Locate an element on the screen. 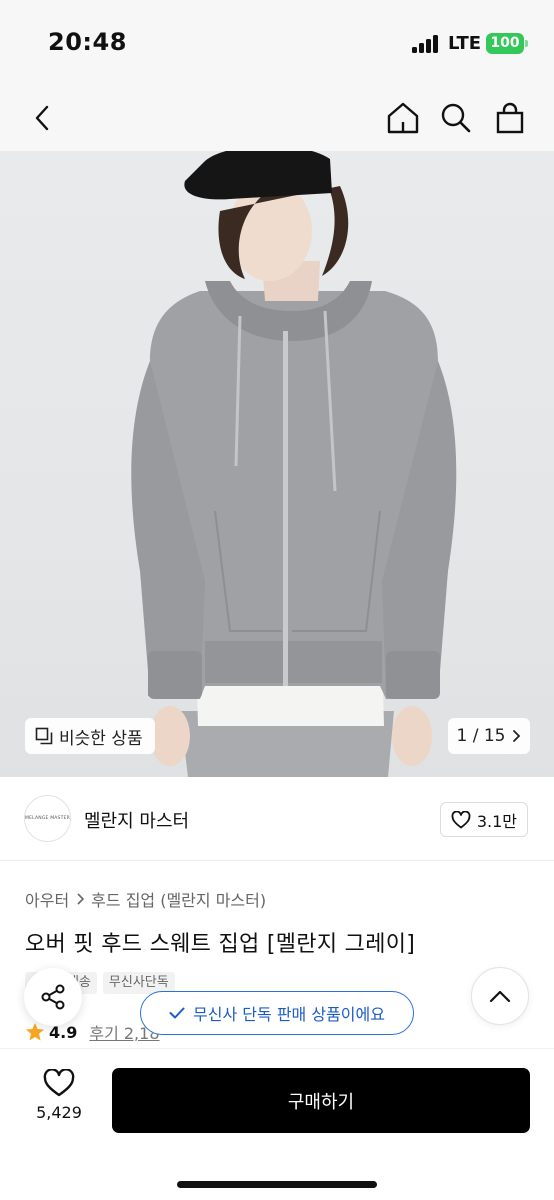 The width and height of the screenshot is (554, 1200). similar-items-icon is located at coordinates (44, 736).